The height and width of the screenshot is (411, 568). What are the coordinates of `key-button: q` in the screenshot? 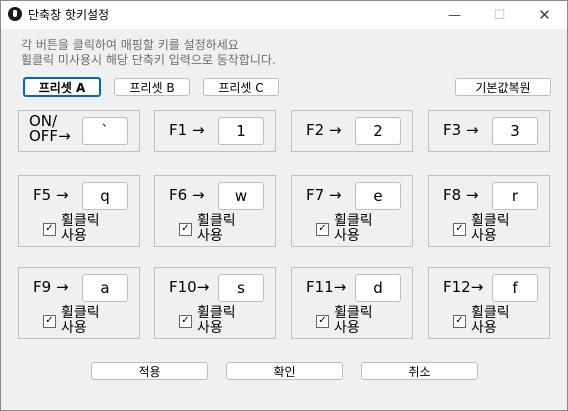 It's located at (105, 196).